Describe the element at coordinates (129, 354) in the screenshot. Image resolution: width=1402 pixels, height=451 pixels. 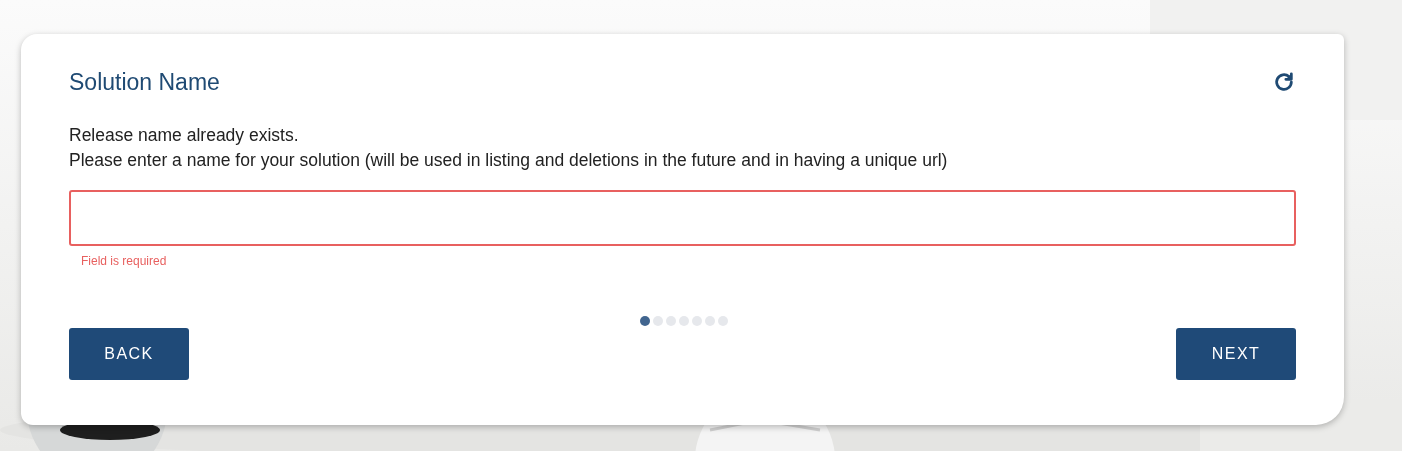
I see `back-button: BACK` at that location.